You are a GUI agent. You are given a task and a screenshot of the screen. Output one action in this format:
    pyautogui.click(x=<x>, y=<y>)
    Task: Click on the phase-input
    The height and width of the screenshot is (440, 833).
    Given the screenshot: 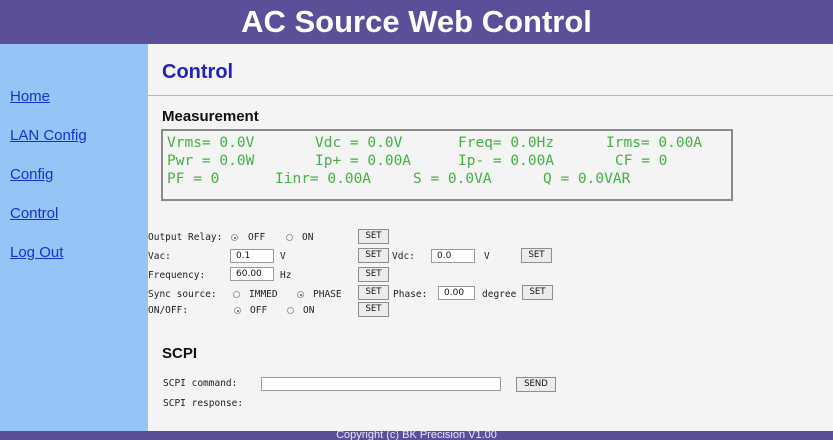 What is the action you would take?
    pyautogui.click(x=456, y=293)
    